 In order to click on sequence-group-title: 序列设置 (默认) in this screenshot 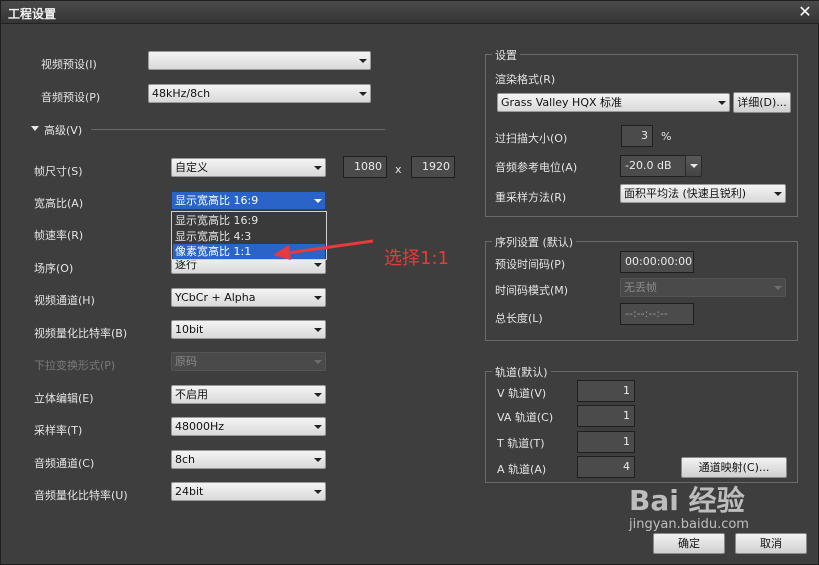, I will do `click(534, 242)`.